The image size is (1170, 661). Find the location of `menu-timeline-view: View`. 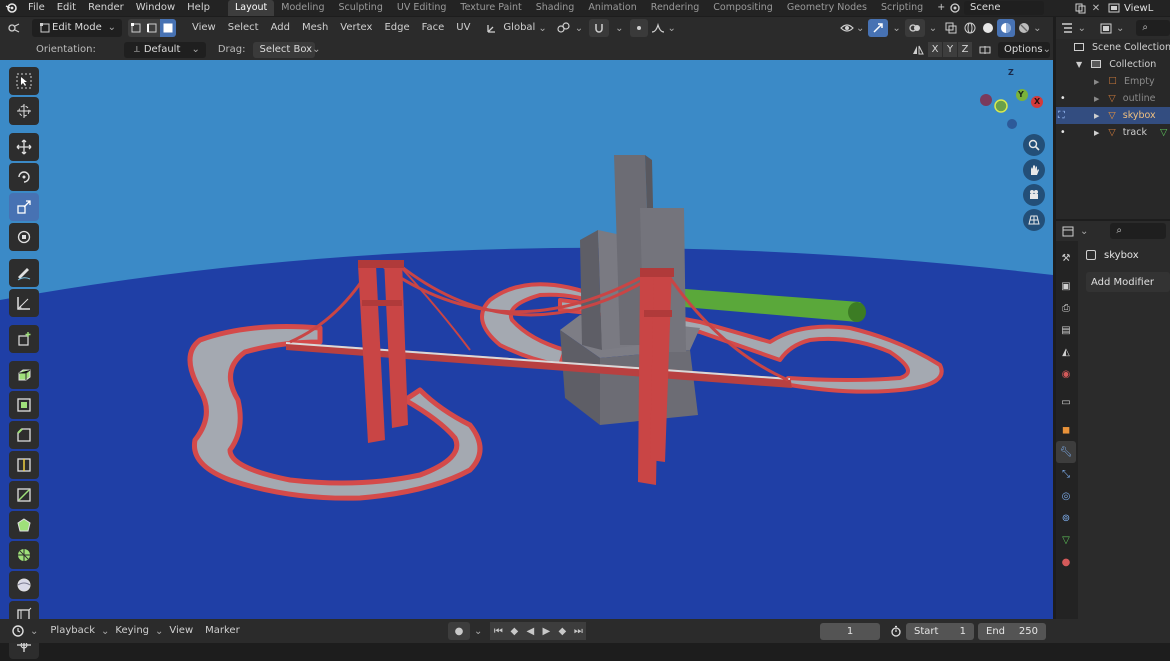

menu-timeline-view: View is located at coordinates (181, 631).